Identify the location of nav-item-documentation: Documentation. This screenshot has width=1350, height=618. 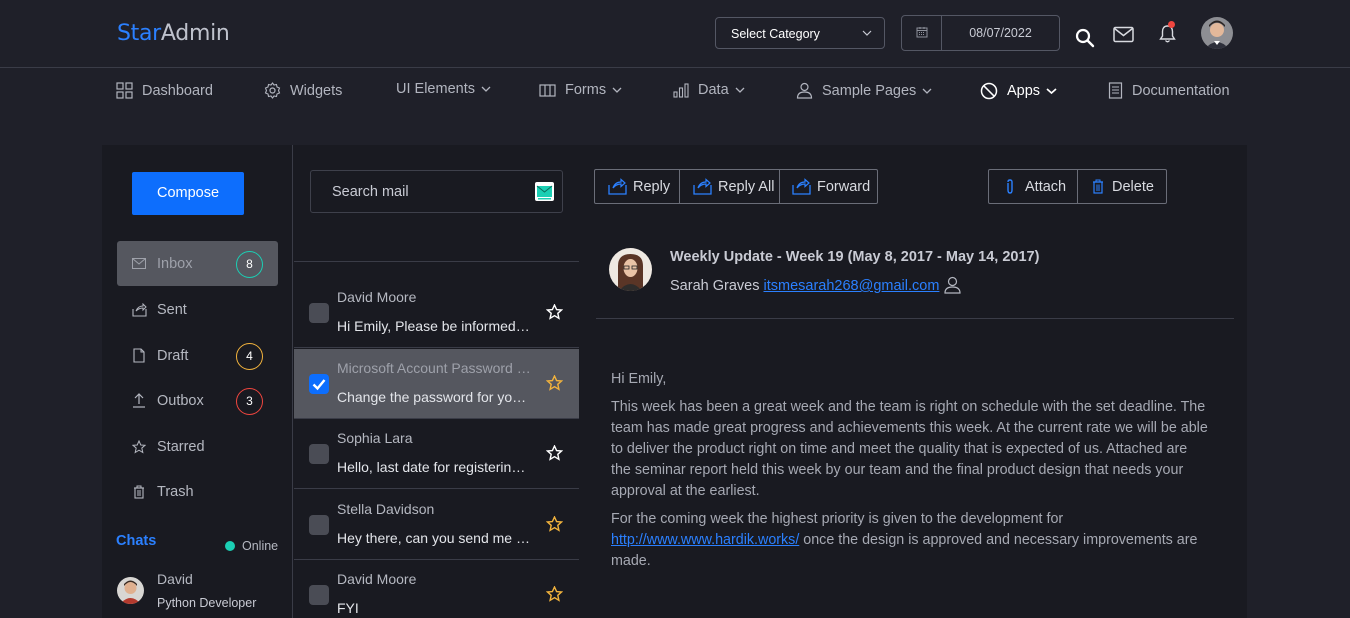
(1169, 90).